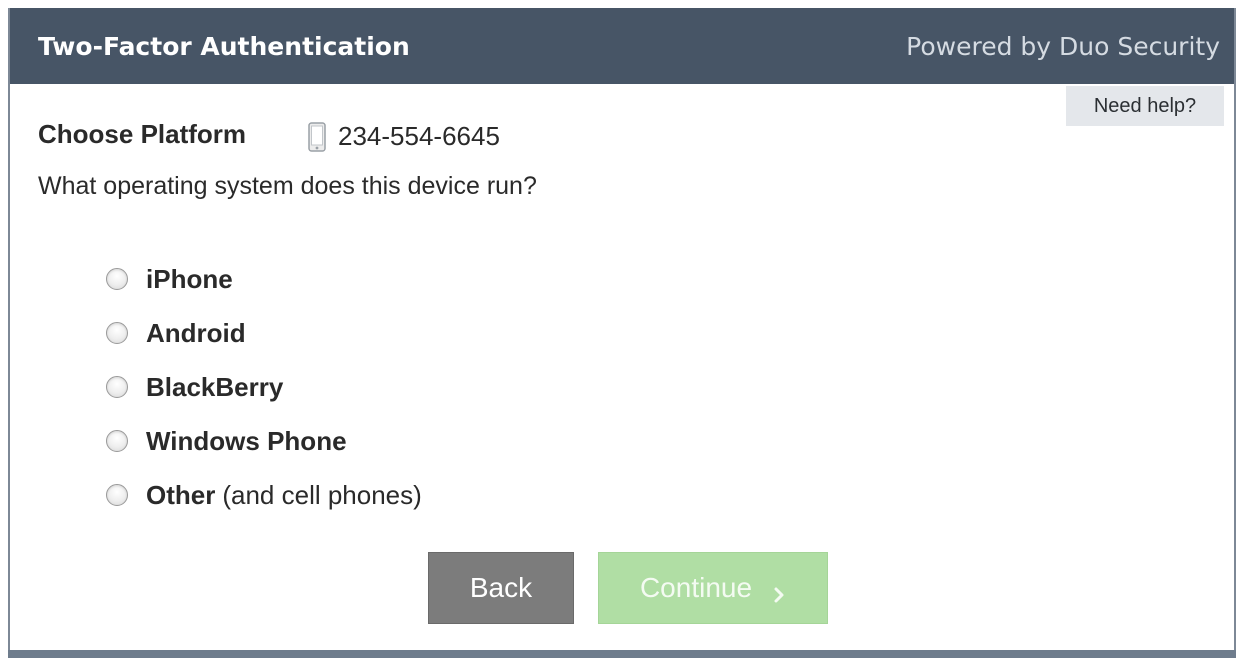  Describe the element at coordinates (142, 134) in the screenshot. I see `choose-platform-heading: Choose Platform` at that location.